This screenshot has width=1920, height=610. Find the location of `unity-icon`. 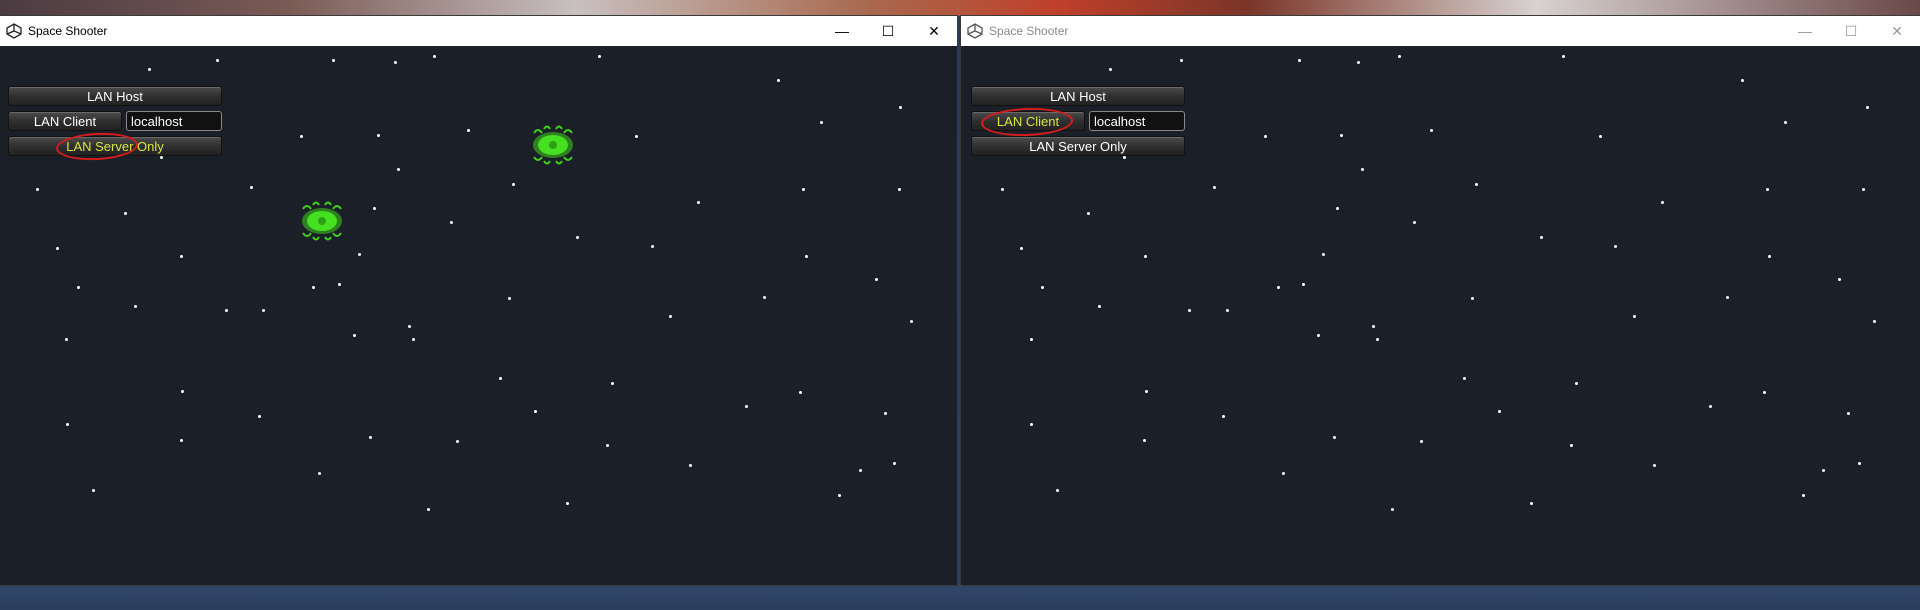

unity-icon is located at coordinates (14, 31).